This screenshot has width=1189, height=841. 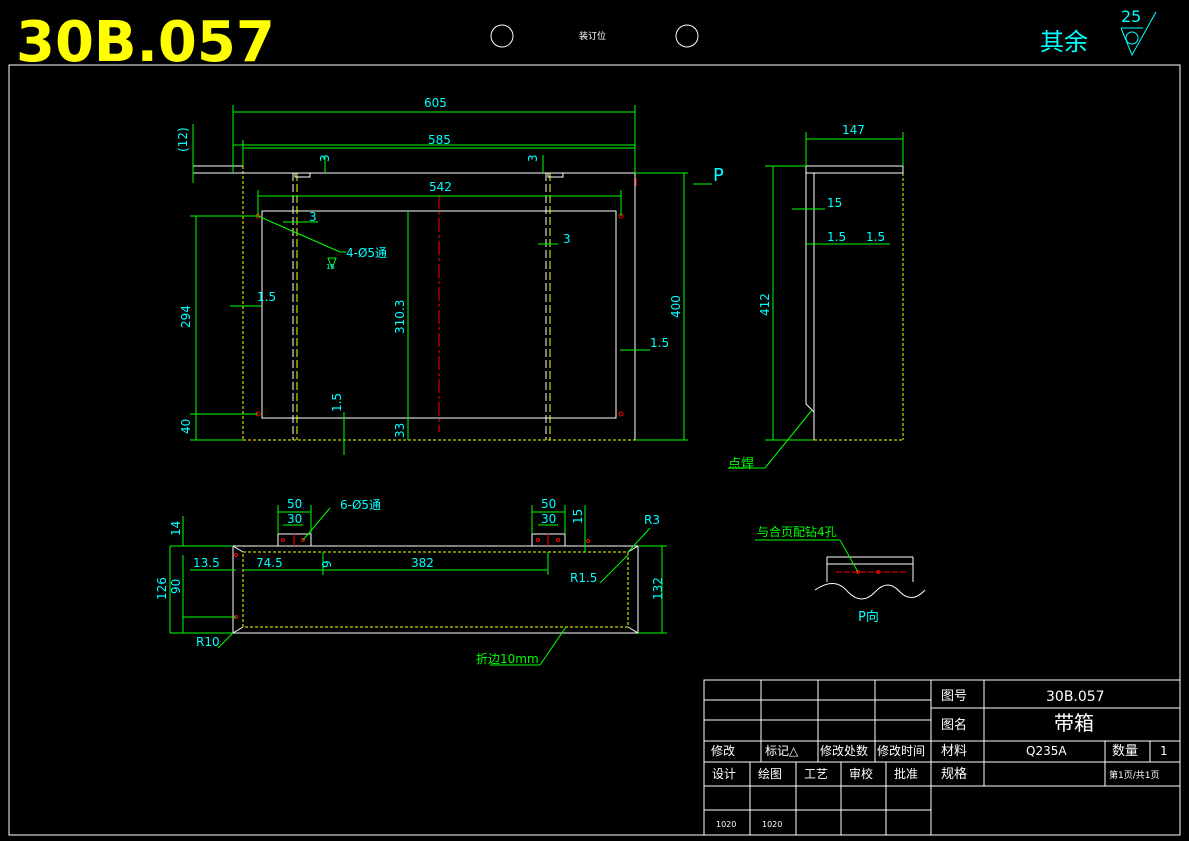 I want to click on name-label: 图名, so click(x=954, y=725).